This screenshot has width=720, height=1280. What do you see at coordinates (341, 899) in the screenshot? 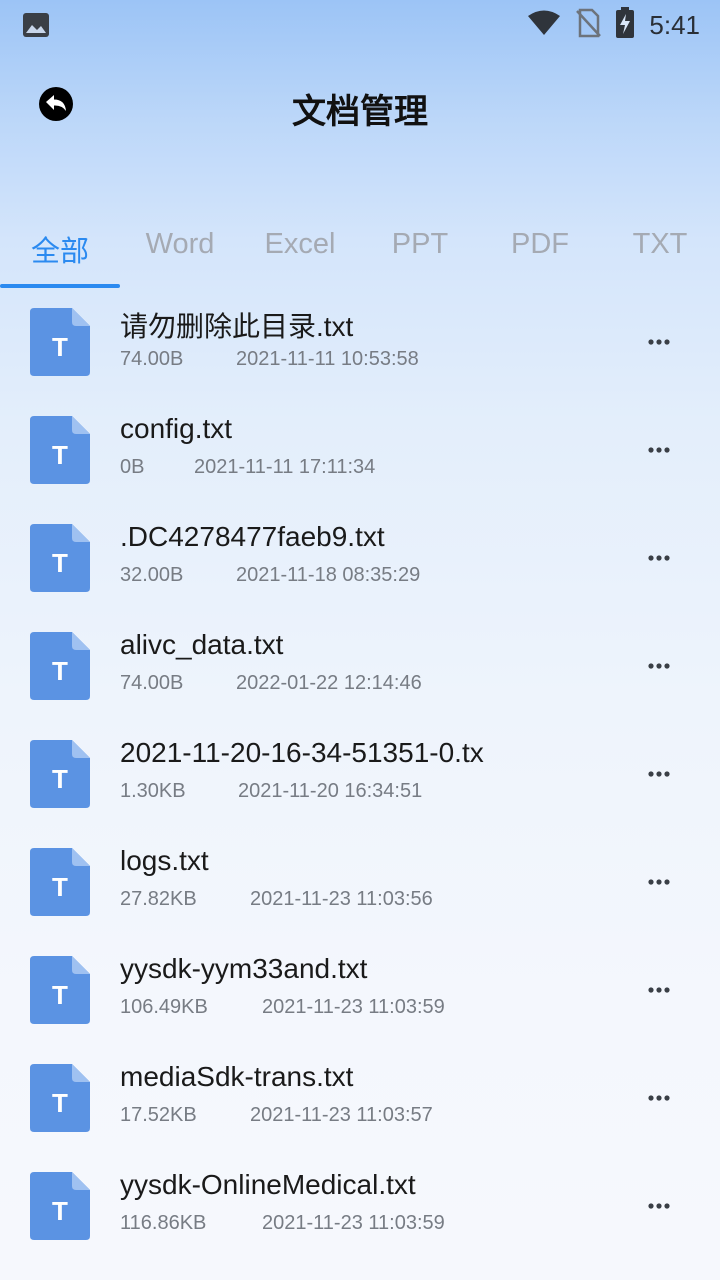
I see `file-date: 2021-11-23 11:03:56` at bounding box center [341, 899].